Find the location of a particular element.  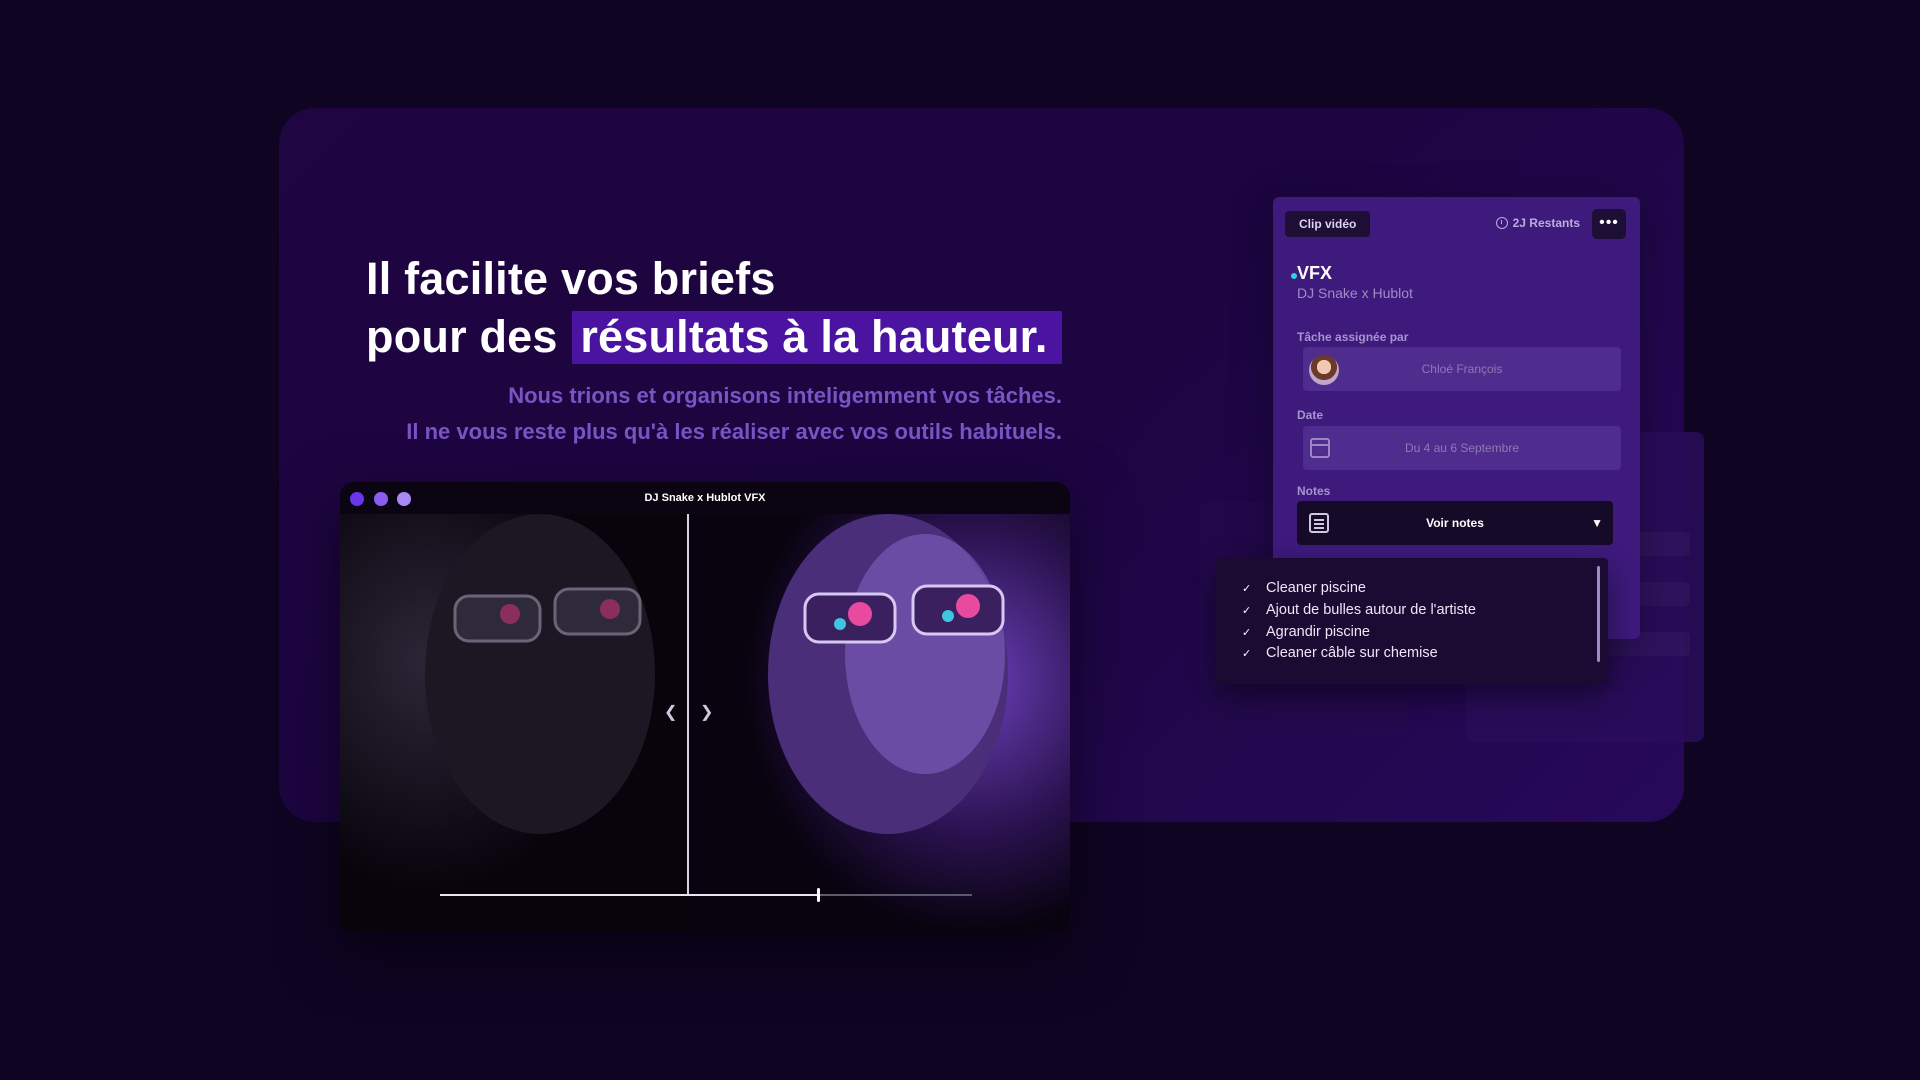

list-item-label: Cleaner câble sur chemise is located at coordinates (1352, 653).